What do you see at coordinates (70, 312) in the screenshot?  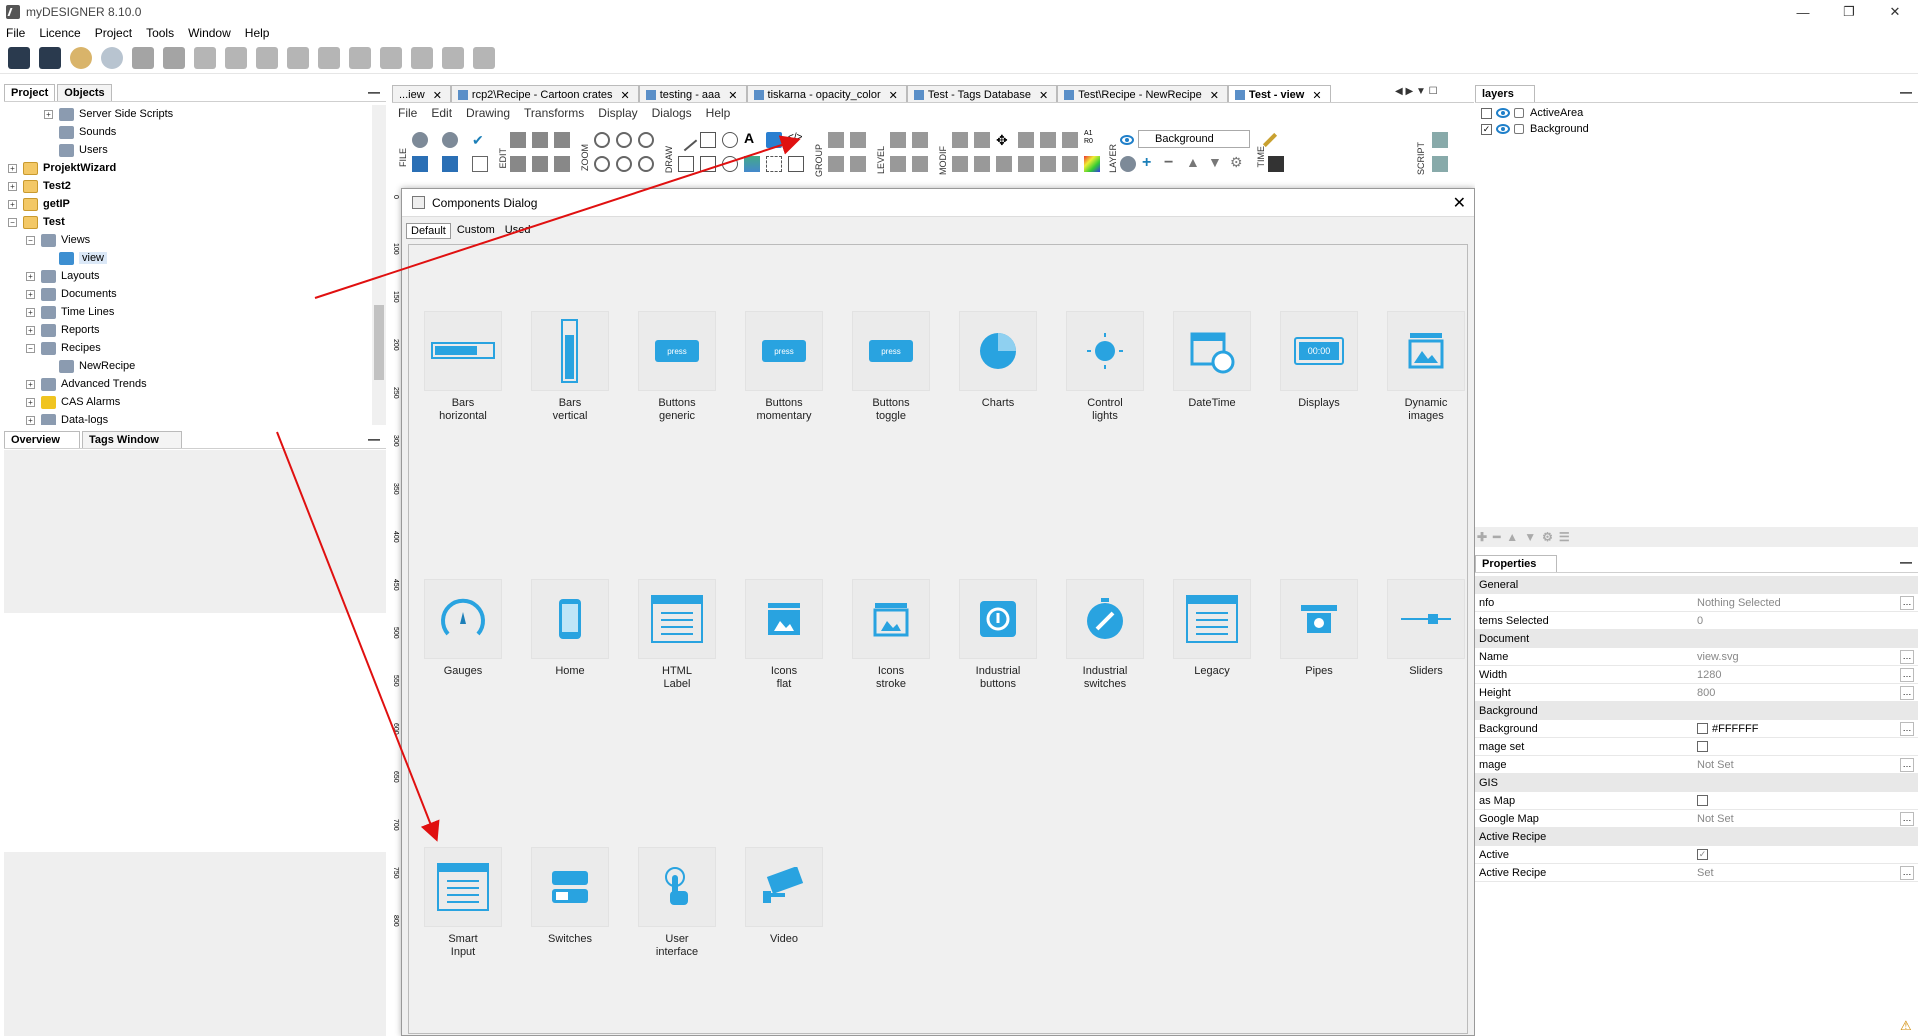 I see `tree-item: + Time Lines` at bounding box center [70, 312].